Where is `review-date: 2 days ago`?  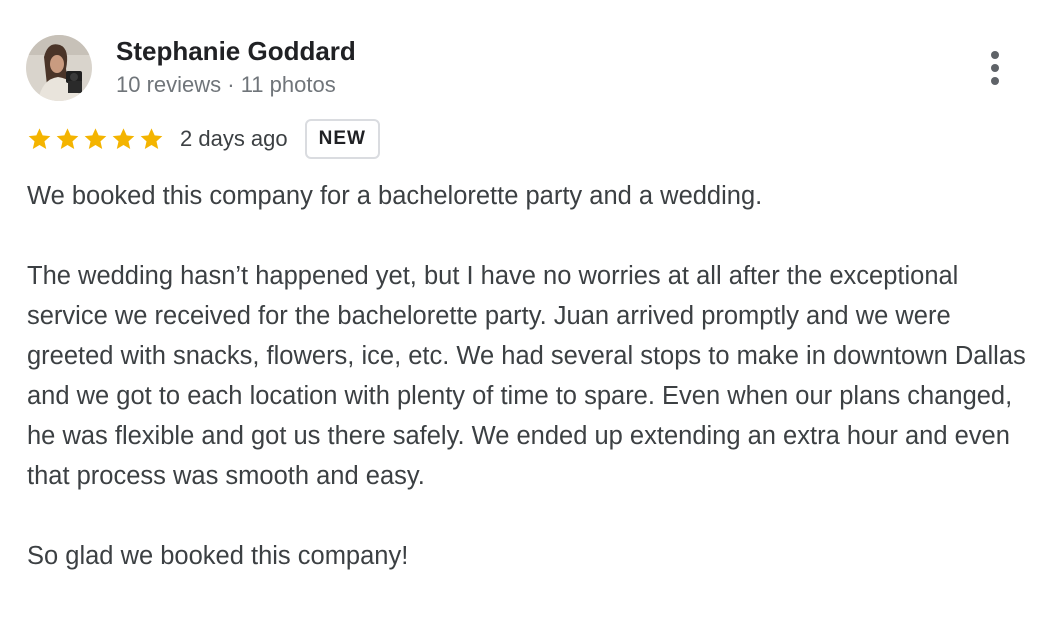 review-date: 2 days ago is located at coordinates (234, 138).